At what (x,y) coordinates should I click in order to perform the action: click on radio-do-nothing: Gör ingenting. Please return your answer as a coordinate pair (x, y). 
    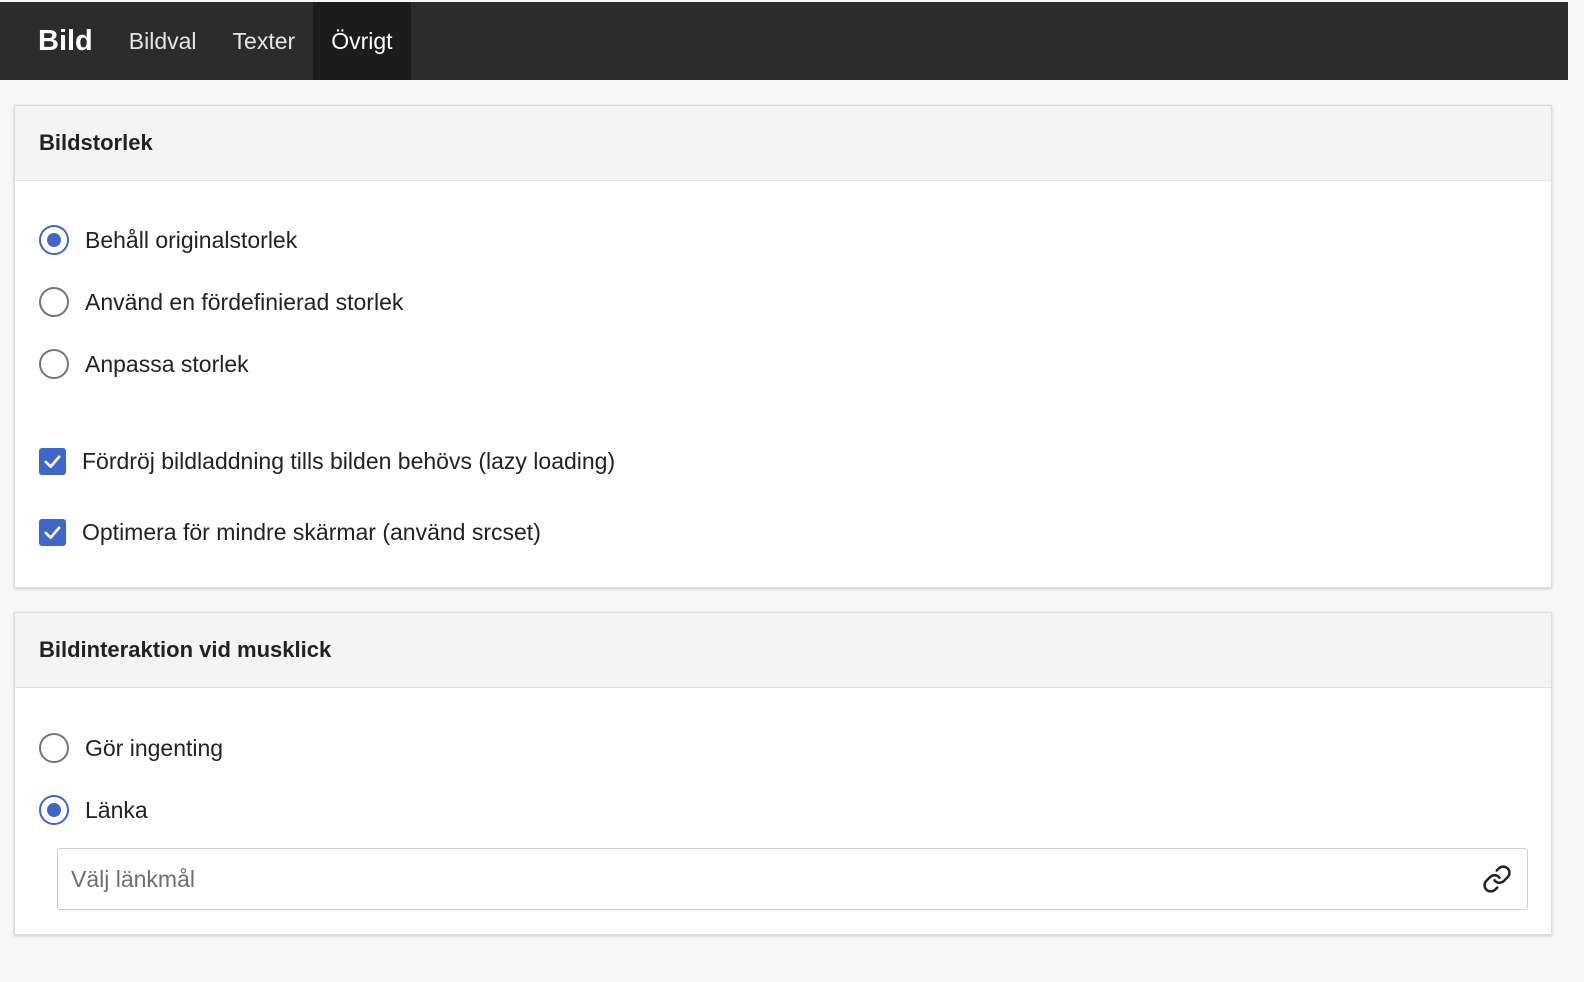
    Looking at the image, I should click on (131, 748).